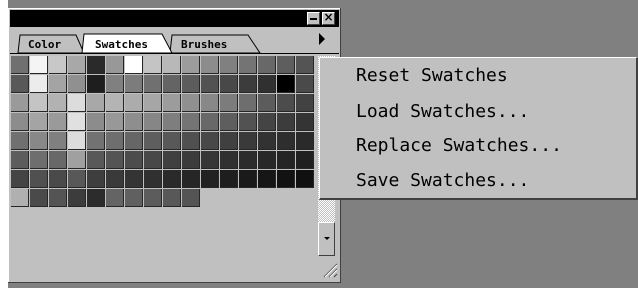 Image resolution: width=638 pixels, height=288 pixels. I want to click on tab-brushes: Brushes, so click(215, 44).